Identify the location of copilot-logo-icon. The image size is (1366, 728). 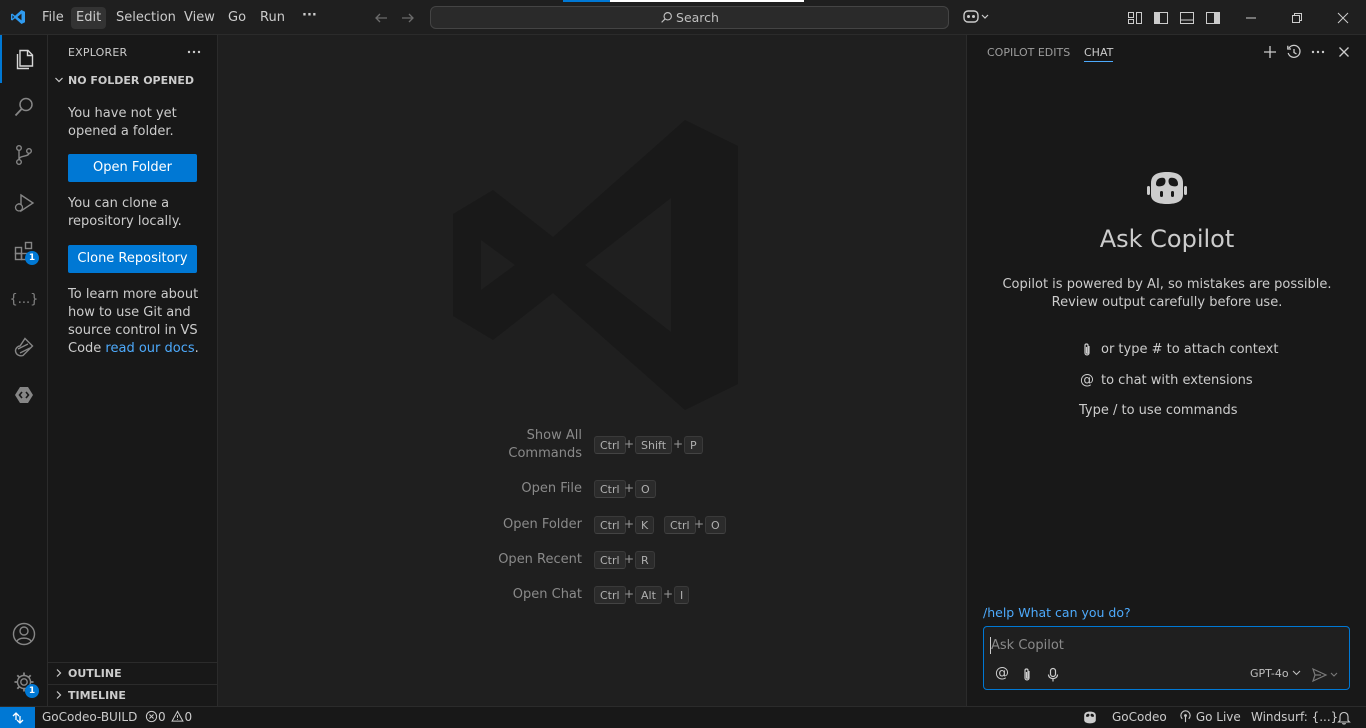
(1167, 188).